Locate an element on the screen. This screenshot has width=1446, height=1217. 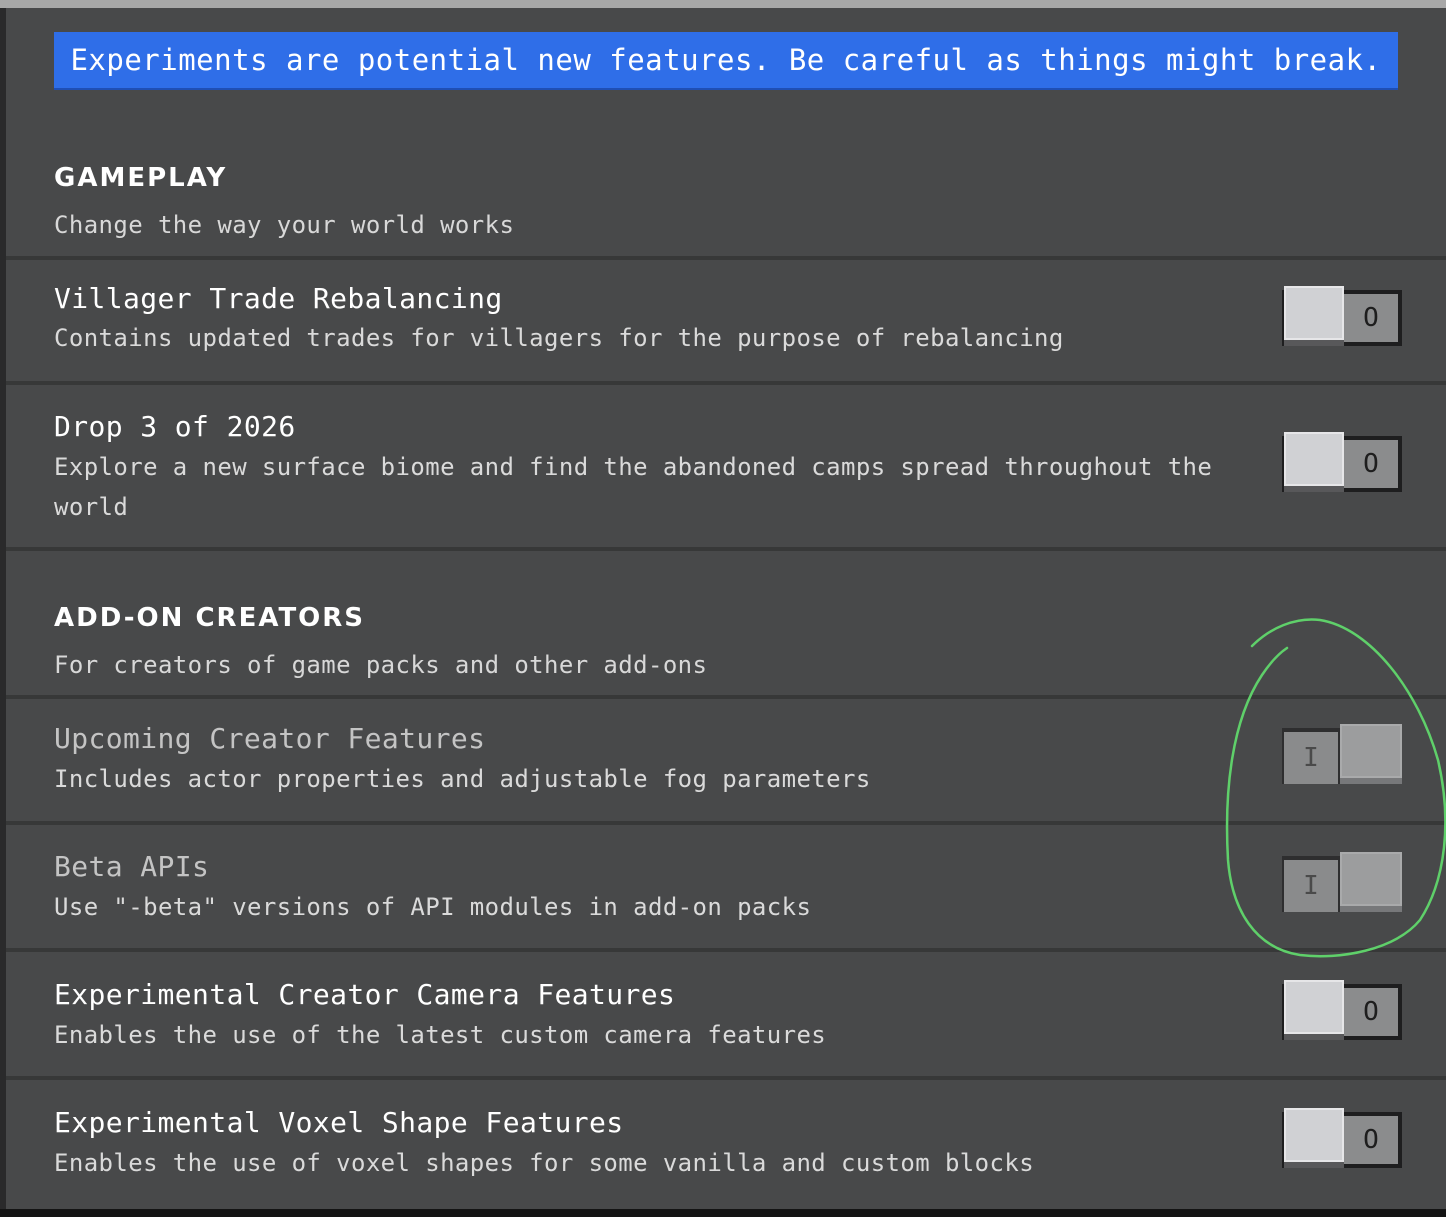
toggle-drop-3-of-2026: O is located at coordinates (1342, 464).